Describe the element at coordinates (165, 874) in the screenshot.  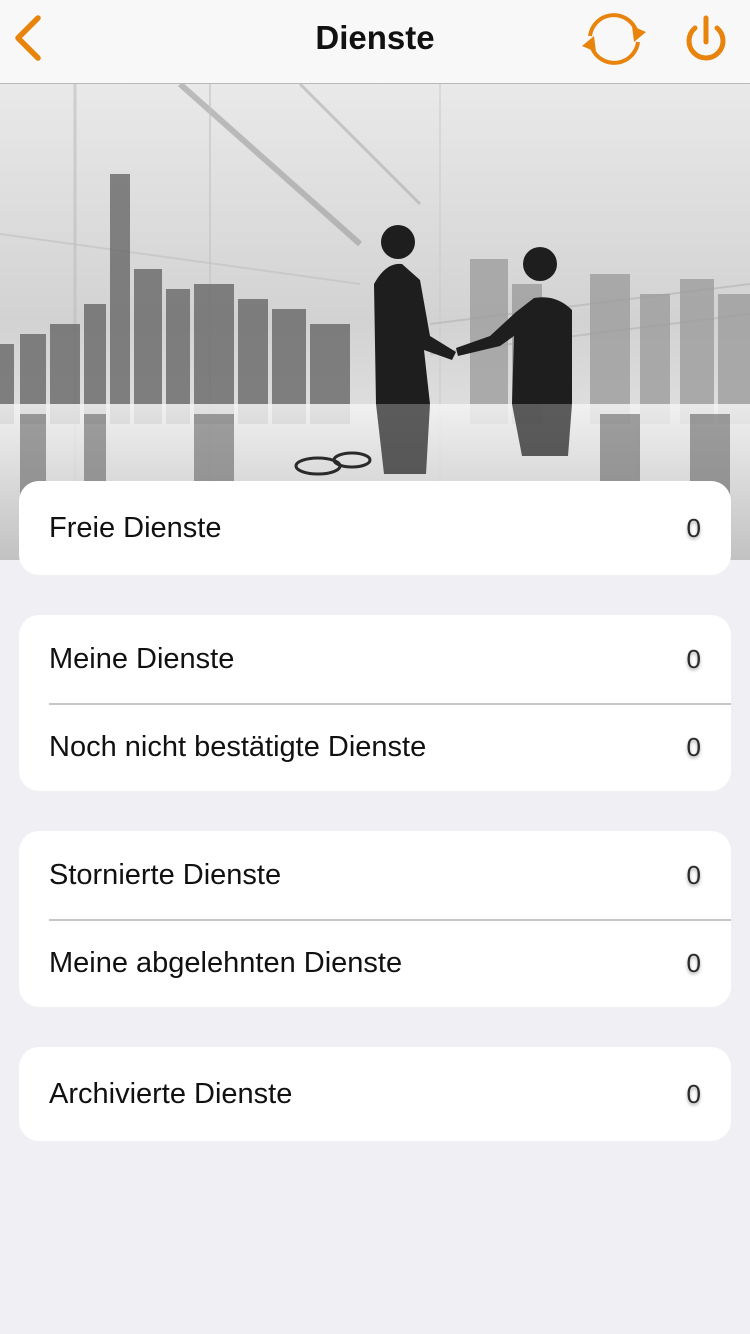
I see `row-label: Stornierte Dienste` at that location.